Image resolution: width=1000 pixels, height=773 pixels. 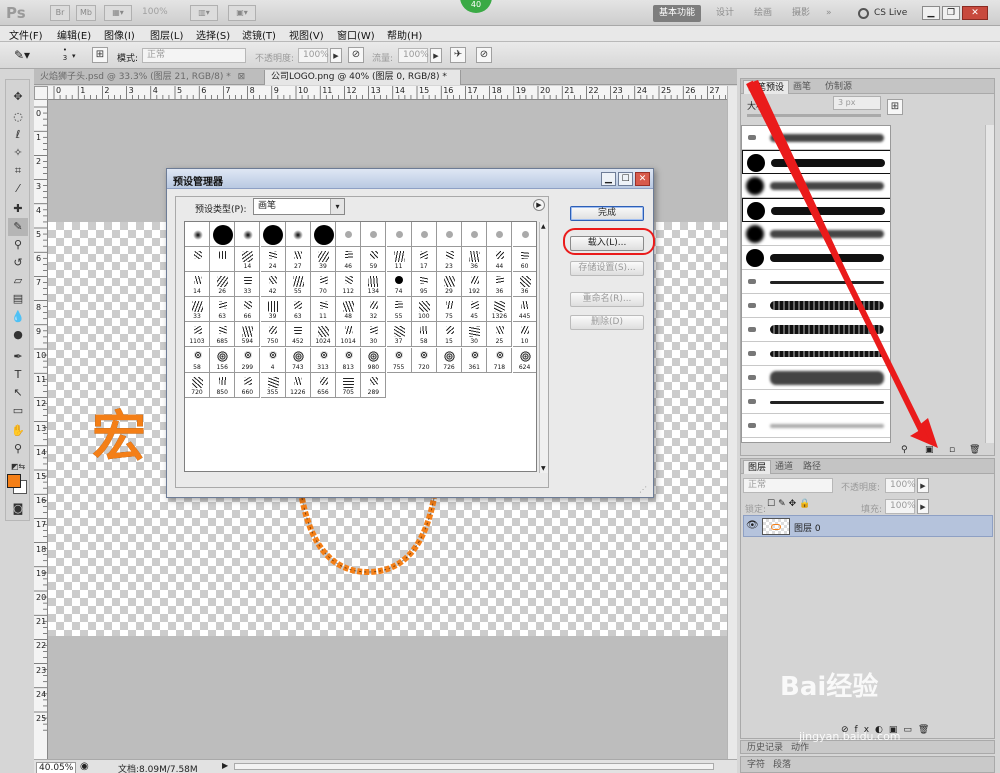 What do you see at coordinates (410, 179) in the screenshot?
I see `dialog-titlebar: 预设管理器 ▁ ☐ ✕` at bounding box center [410, 179].